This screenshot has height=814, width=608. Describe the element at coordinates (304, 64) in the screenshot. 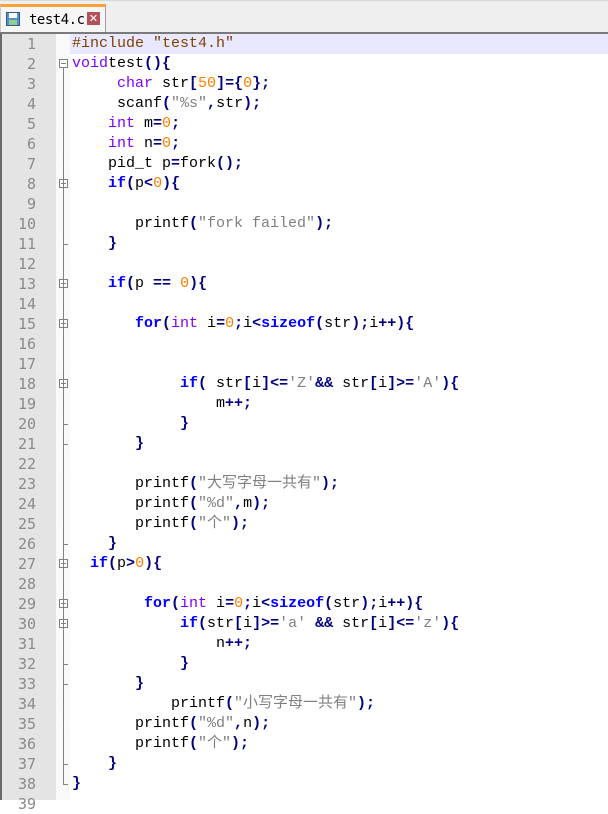

I see `code-line: 2 voidtest(){` at that location.